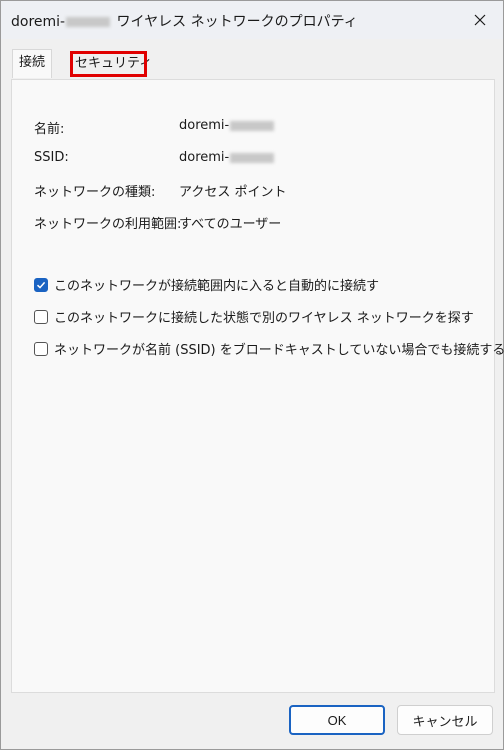  I want to click on network-type-label: ネットワークの種類:, so click(95, 192).